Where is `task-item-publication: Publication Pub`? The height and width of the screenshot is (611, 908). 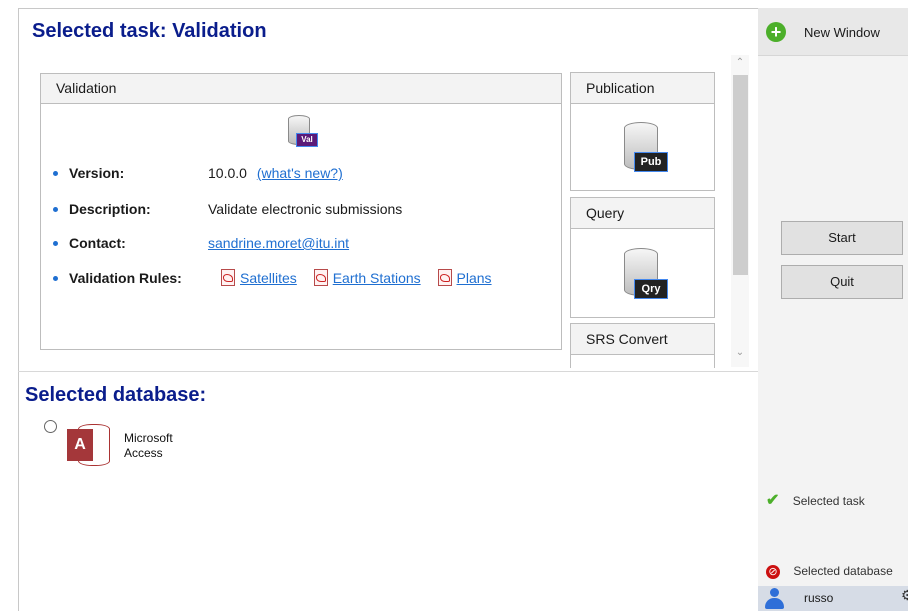
task-item-publication: Publication Pub is located at coordinates (642, 131).